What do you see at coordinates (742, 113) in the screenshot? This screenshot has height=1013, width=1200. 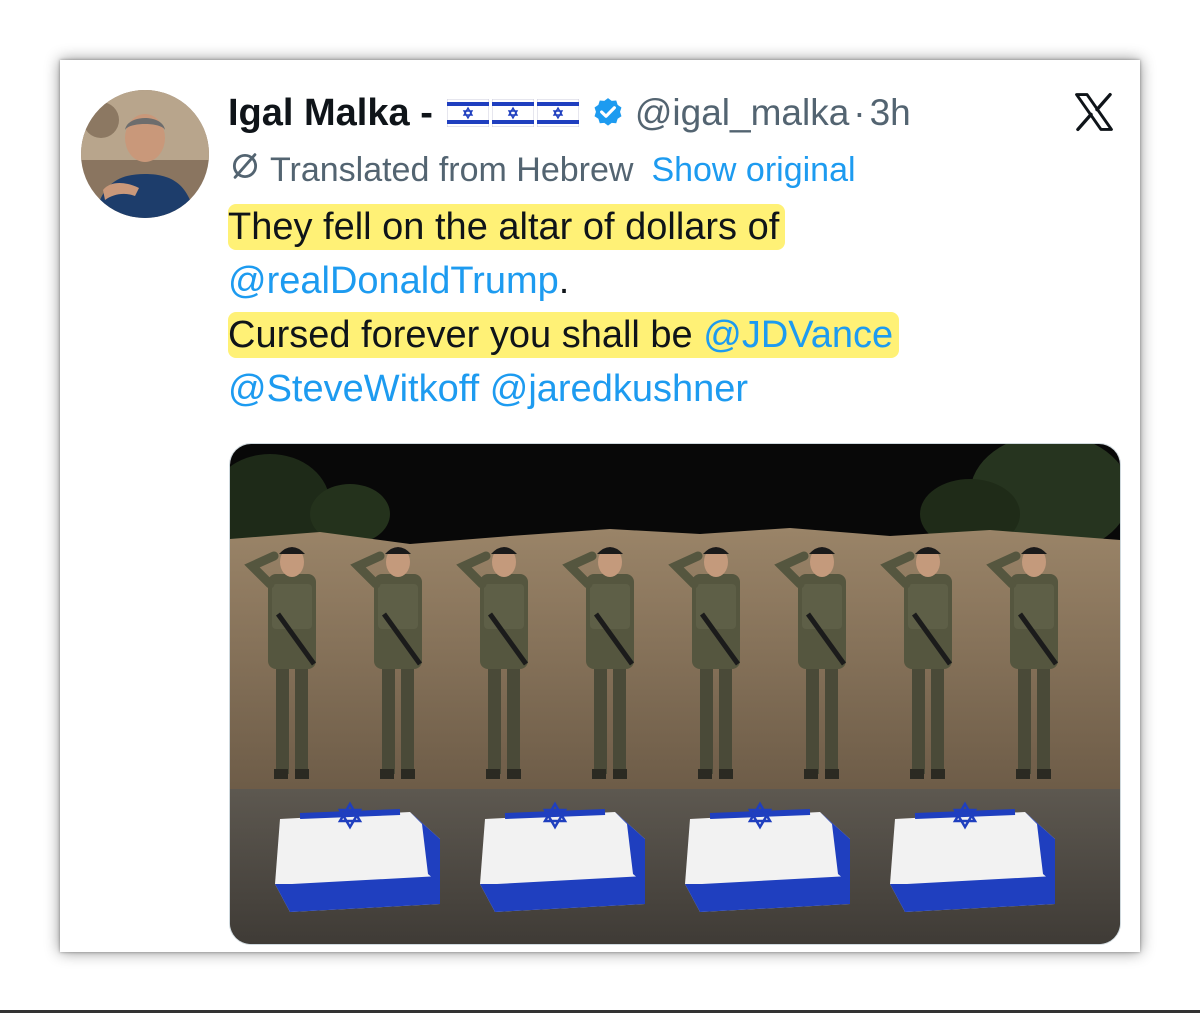 I see `author-handle: @igal_malka` at bounding box center [742, 113].